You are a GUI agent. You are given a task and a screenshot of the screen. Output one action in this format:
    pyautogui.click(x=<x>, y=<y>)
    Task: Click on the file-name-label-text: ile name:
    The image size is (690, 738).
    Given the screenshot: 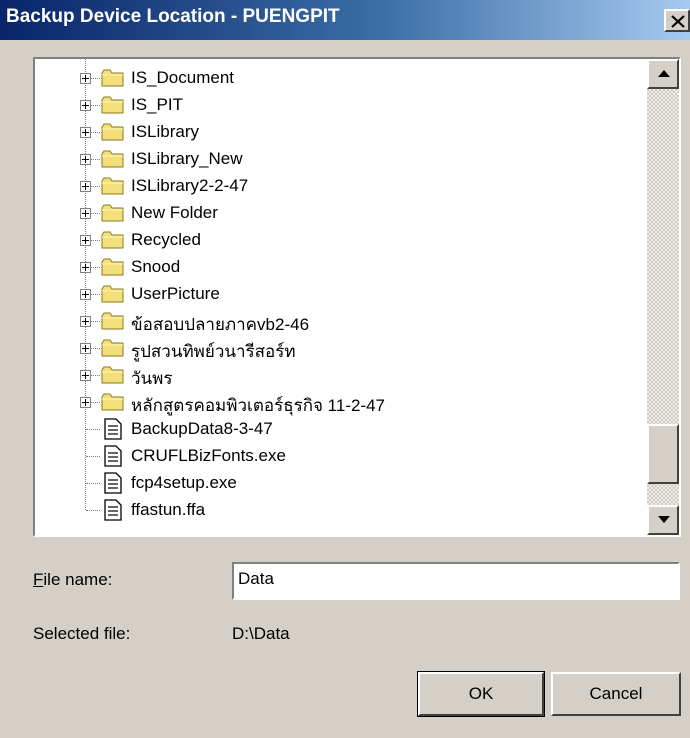 What is the action you would take?
    pyautogui.click(x=78, y=579)
    